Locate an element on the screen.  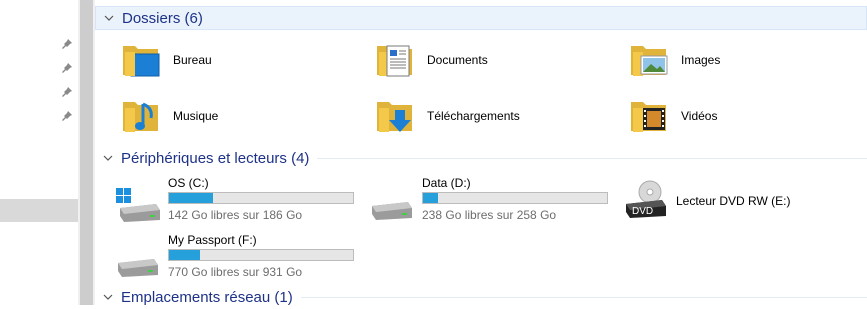
drive-free-space: 142 Go libres sur 186 Go is located at coordinates (235, 215).